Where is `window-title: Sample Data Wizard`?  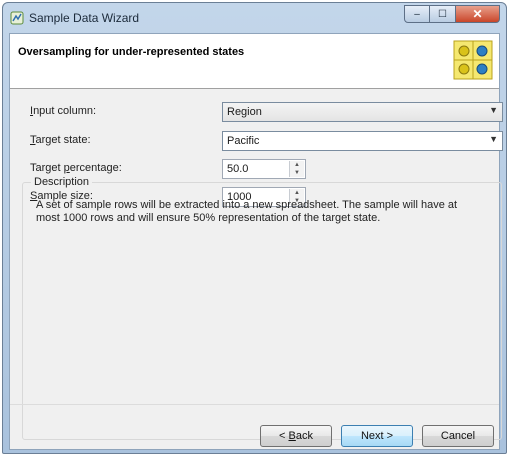
window-title: Sample Data Wizard is located at coordinates (84, 18).